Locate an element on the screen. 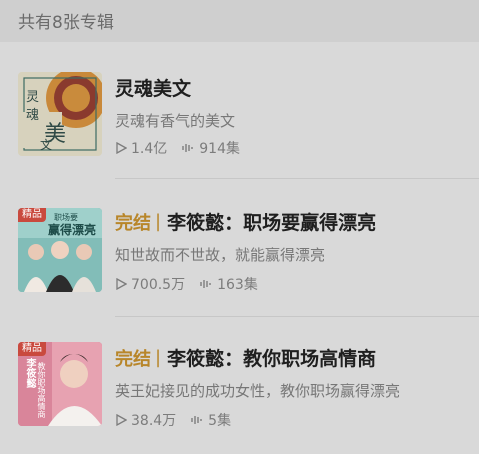 This screenshot has height=454, width=479. episode-count: 914集 is located at coordinates (219, 149).